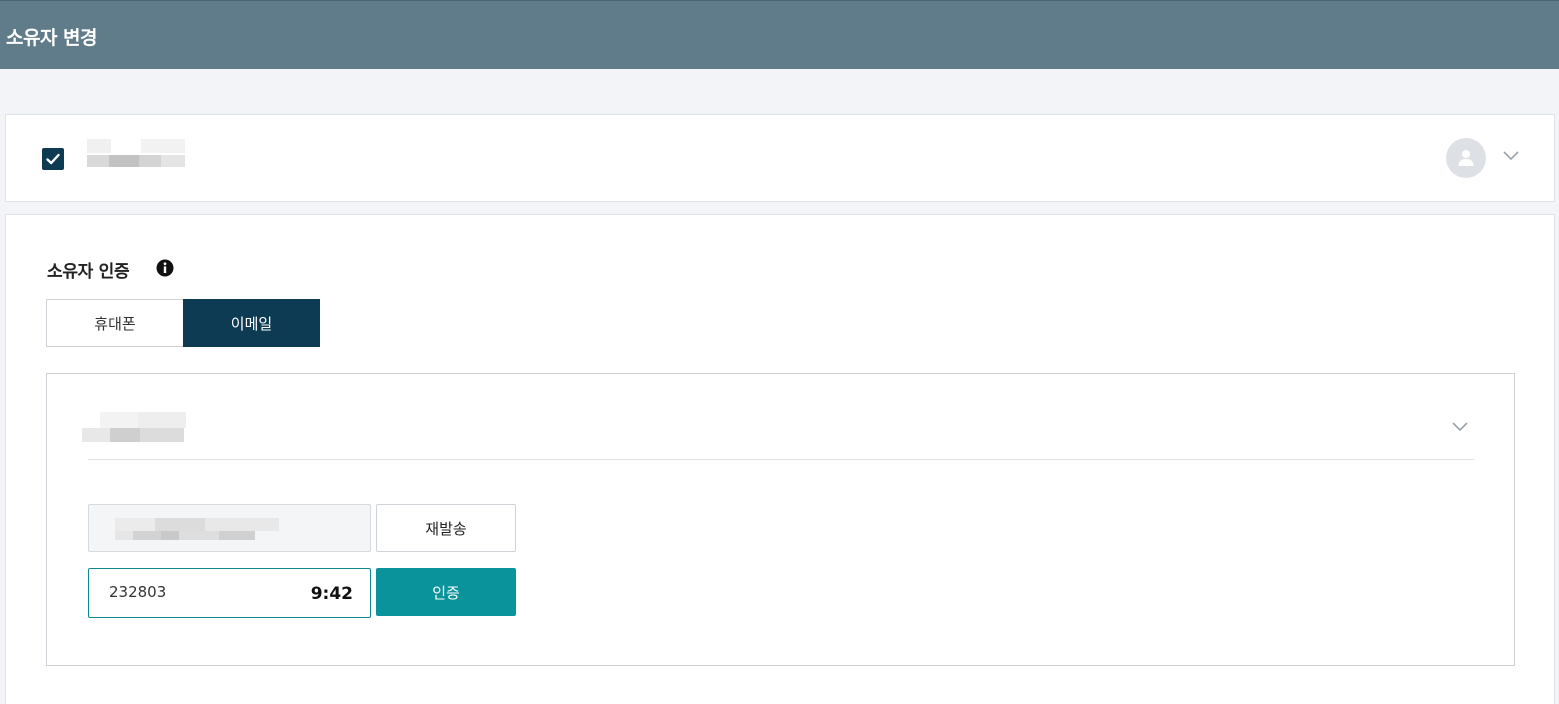  What do you see at coordinates (446, 528) in the screenshot?
I see `resend-button: 재발송` at bounding box center [446, 528].